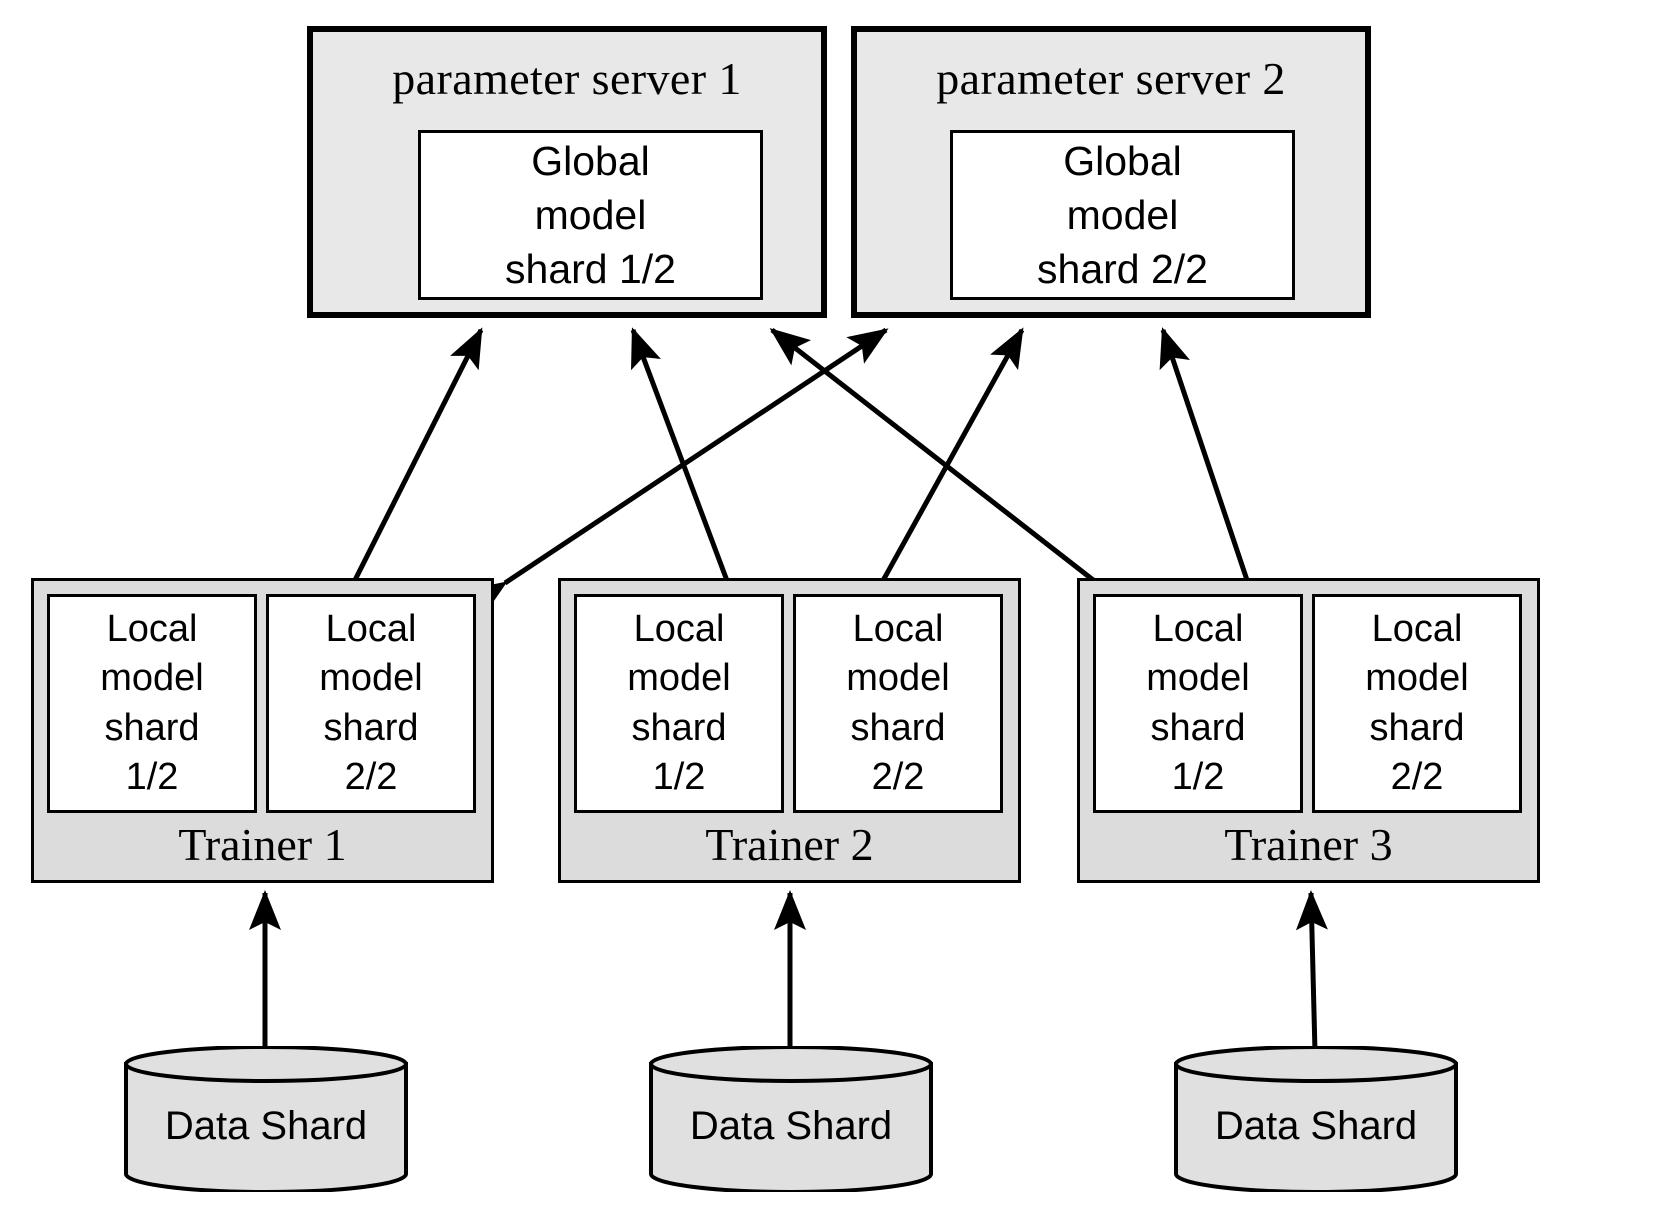  What do you see at coordinates (898, 703) in the screenshot?
I see `trainer-2-shard-2: Local model shard 2/2` at bounding box center [898, 703].